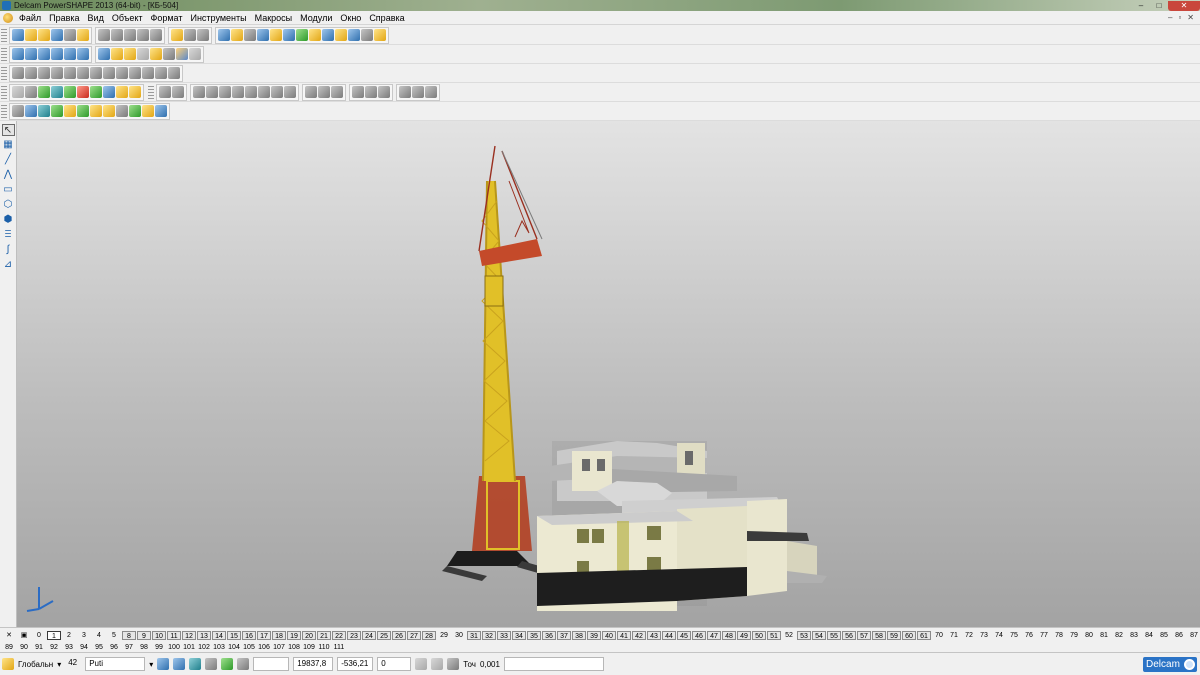 Image resolution: width=1200 pixels, height=675 pixels. I want to click on row3-tool-1-4-icon, so click(57, 73).